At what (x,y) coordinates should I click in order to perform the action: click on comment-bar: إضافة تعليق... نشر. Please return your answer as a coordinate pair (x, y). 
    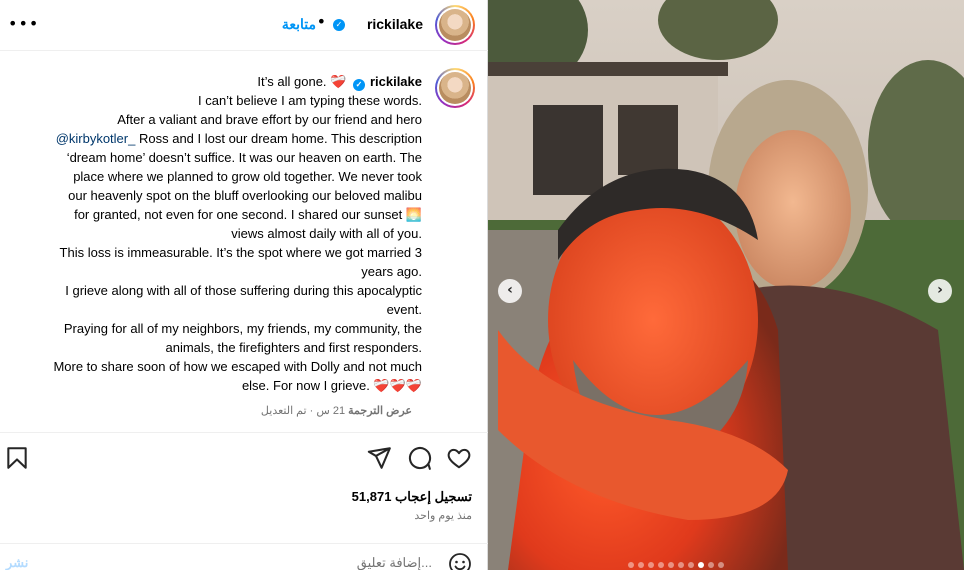
    Looking at the image, I should click on (244, 556).